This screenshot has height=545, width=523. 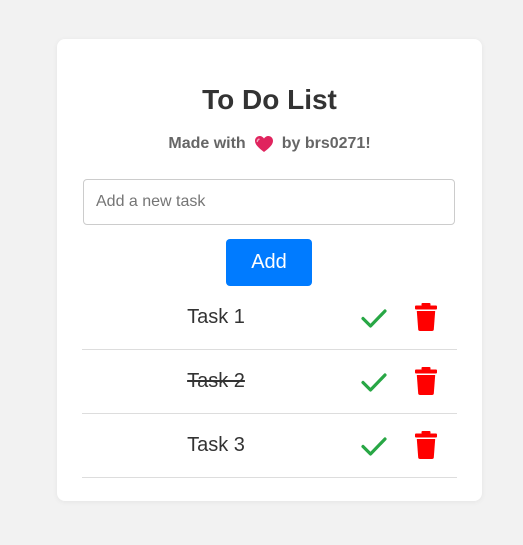 What do you see at coordinates (269, 446) in the screenshot?
I see `task-item: Task 3` at bounding box center [269, 446].